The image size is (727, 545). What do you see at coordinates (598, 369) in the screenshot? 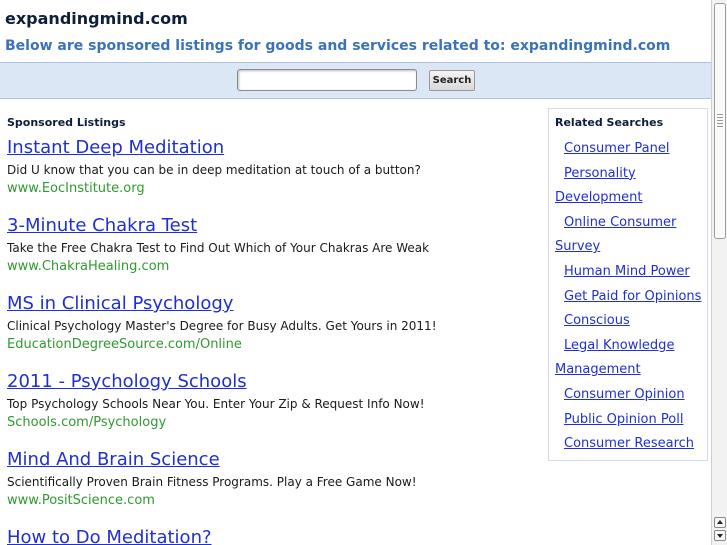
I see `related-search-link: Management` at bounding box center [598, 369].